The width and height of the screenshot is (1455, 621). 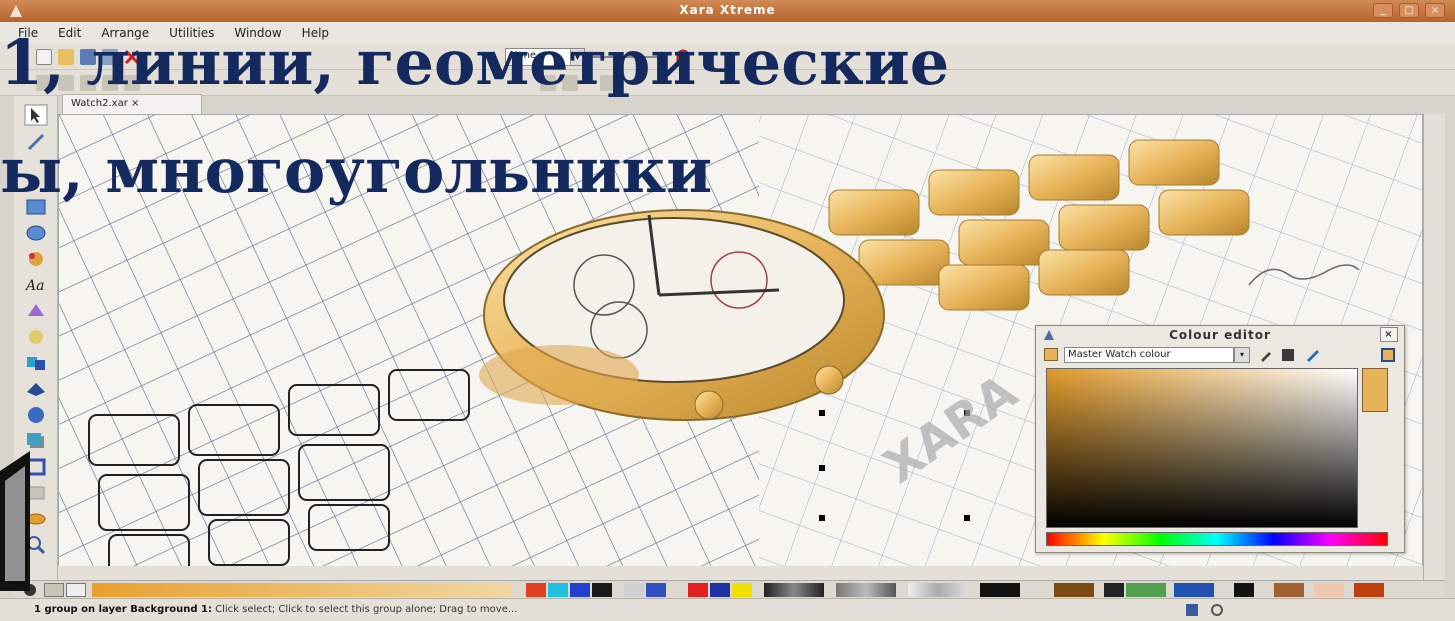 What do you see at coordinates (740, 573) in the screenshot?
I see `horizontal-scrollbar` at bounding box center [740, 573].